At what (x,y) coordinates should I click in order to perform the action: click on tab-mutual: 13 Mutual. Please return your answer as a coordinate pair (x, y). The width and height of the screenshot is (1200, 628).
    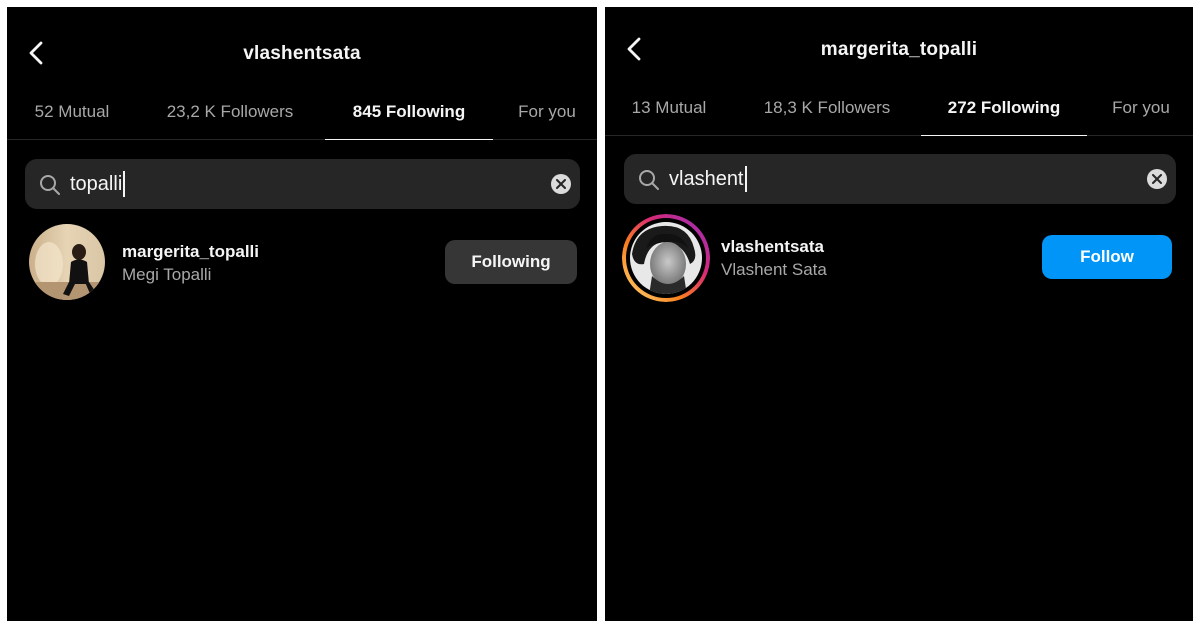
    Looking at the image, I should click on (669, 110).